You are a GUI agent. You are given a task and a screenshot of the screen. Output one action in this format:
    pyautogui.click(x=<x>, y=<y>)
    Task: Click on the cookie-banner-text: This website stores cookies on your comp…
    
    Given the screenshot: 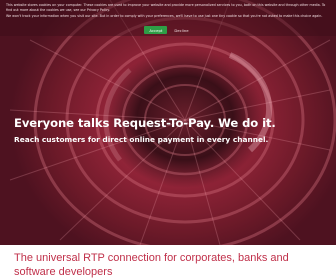 What is the action you would take?
    pyautogui.click(x=166, y=7)
    